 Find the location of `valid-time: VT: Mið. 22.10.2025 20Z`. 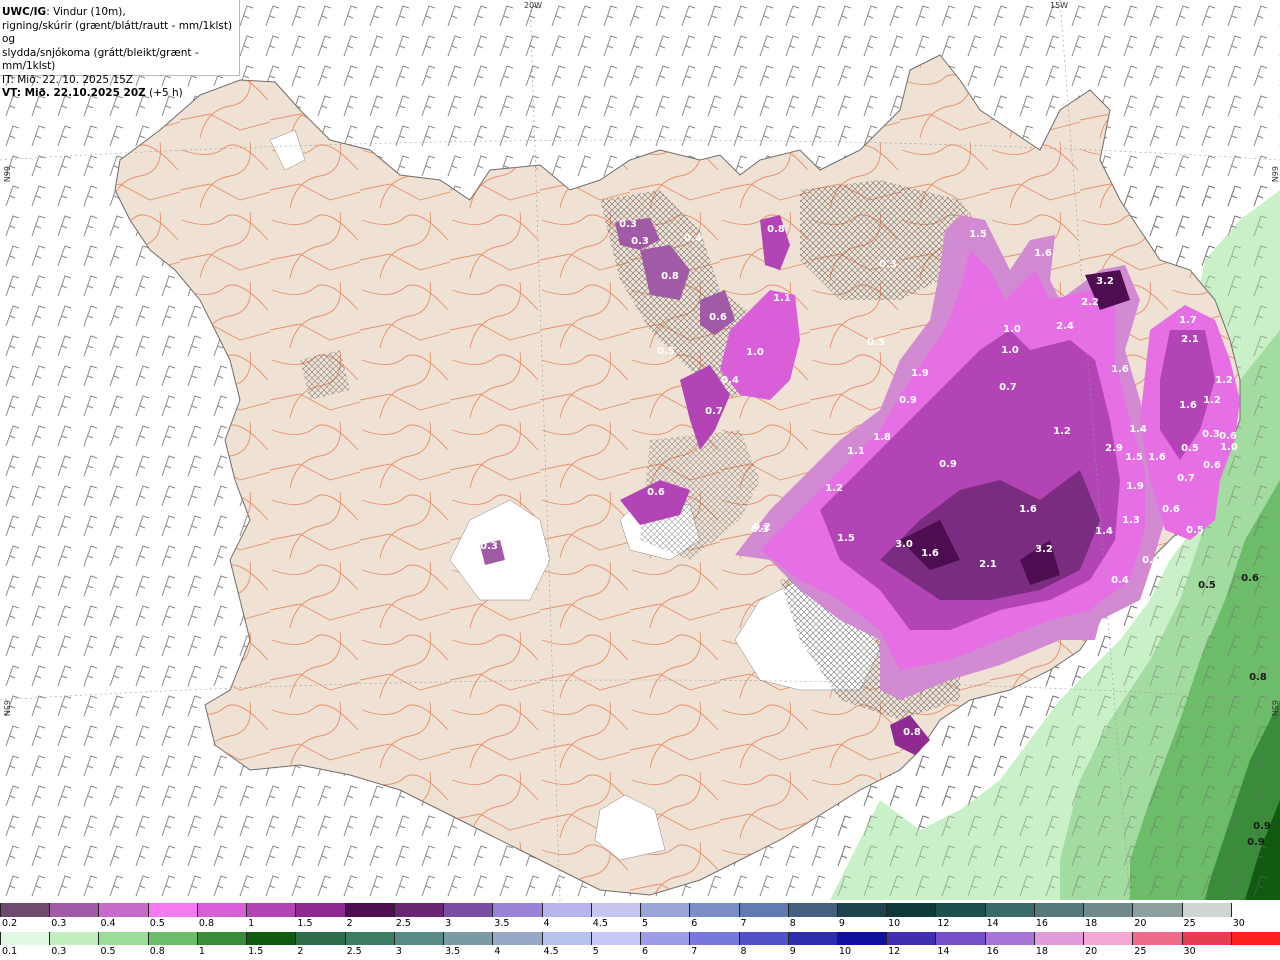

valid-time: VT: Mið. 22.10.2025 20Z is located at coordinates (74, 93).